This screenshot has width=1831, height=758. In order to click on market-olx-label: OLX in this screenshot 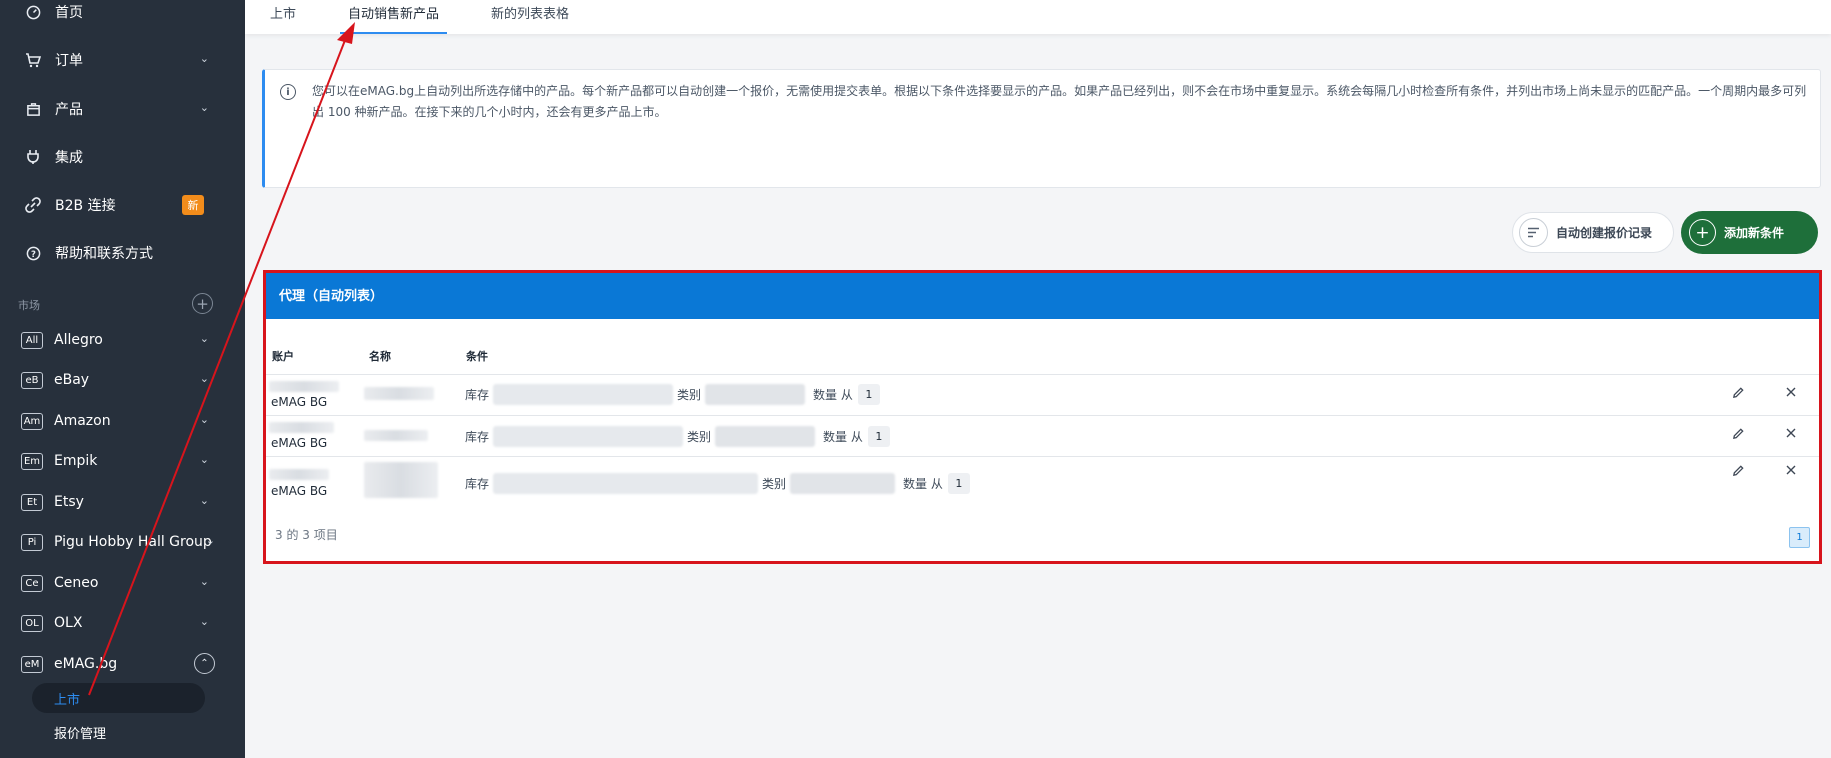, I will do `click(68, 623)`.